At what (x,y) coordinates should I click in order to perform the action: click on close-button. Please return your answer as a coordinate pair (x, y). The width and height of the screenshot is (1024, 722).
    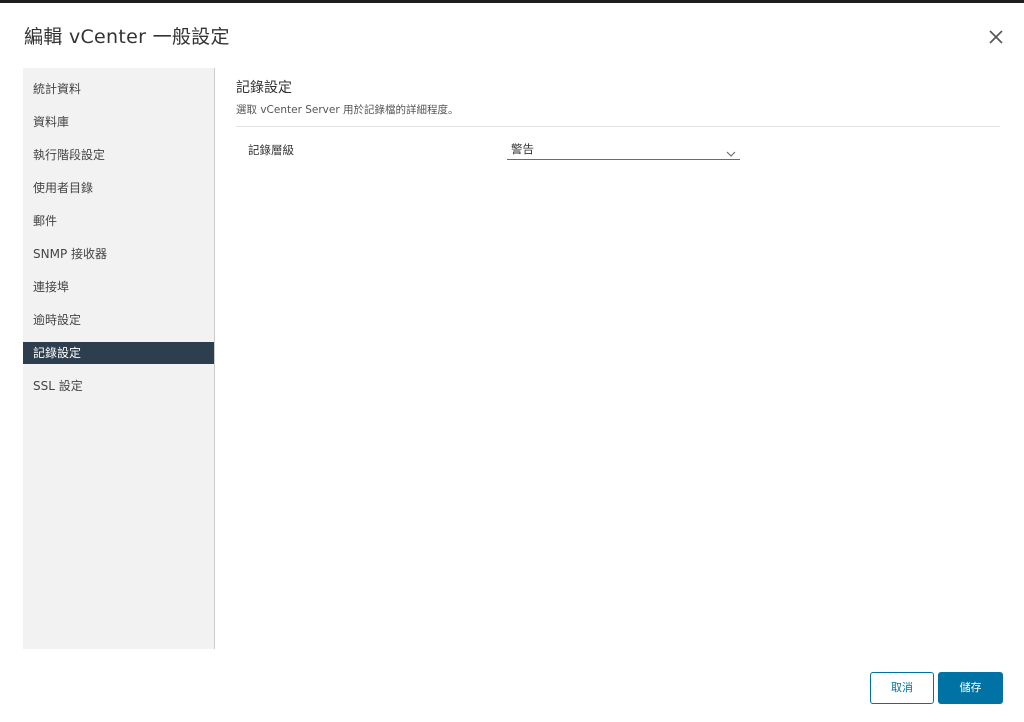
    Looking at the image, I should click on (996, 37).